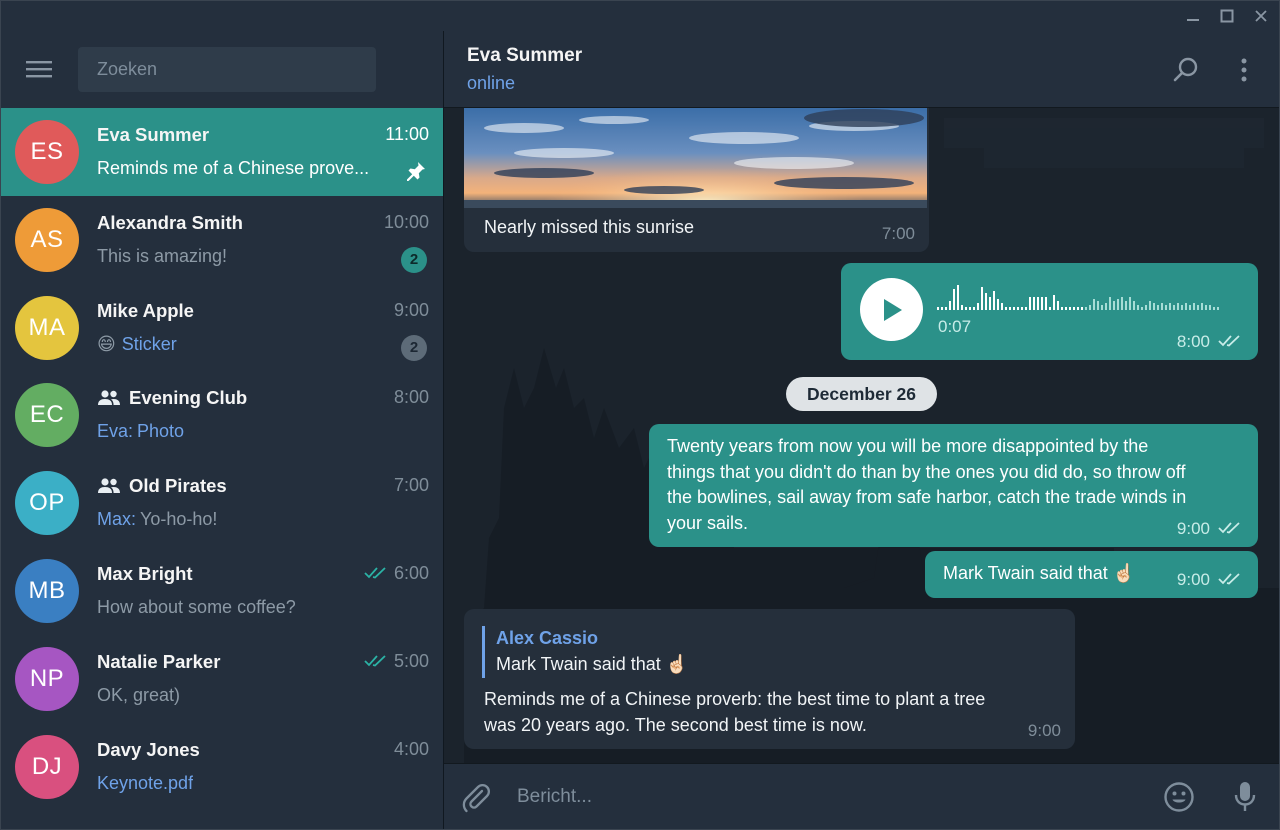 This screenshot has width=1280, height=830. Describe the element at coordinates (1210, 342) in the screenshot. I see `message-meta: 8:00` at that location.